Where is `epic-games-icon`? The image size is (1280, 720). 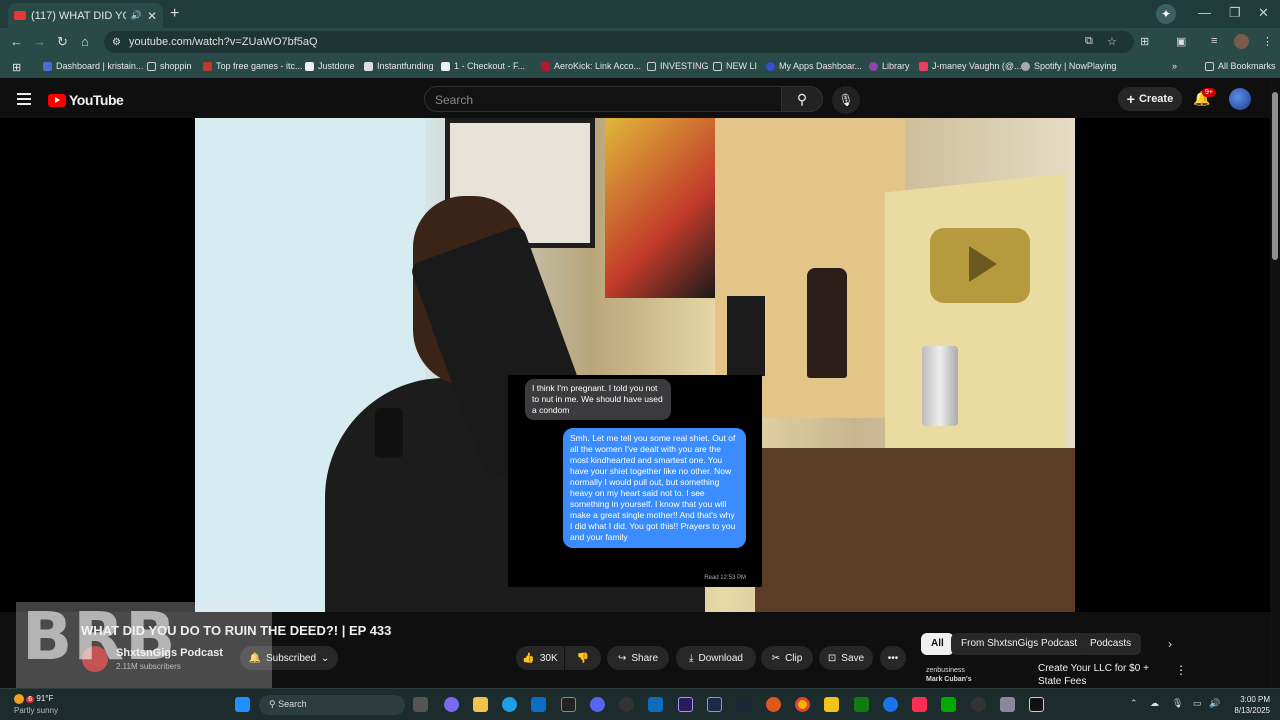
epic-games-icon is located at coordinates (568, 704).